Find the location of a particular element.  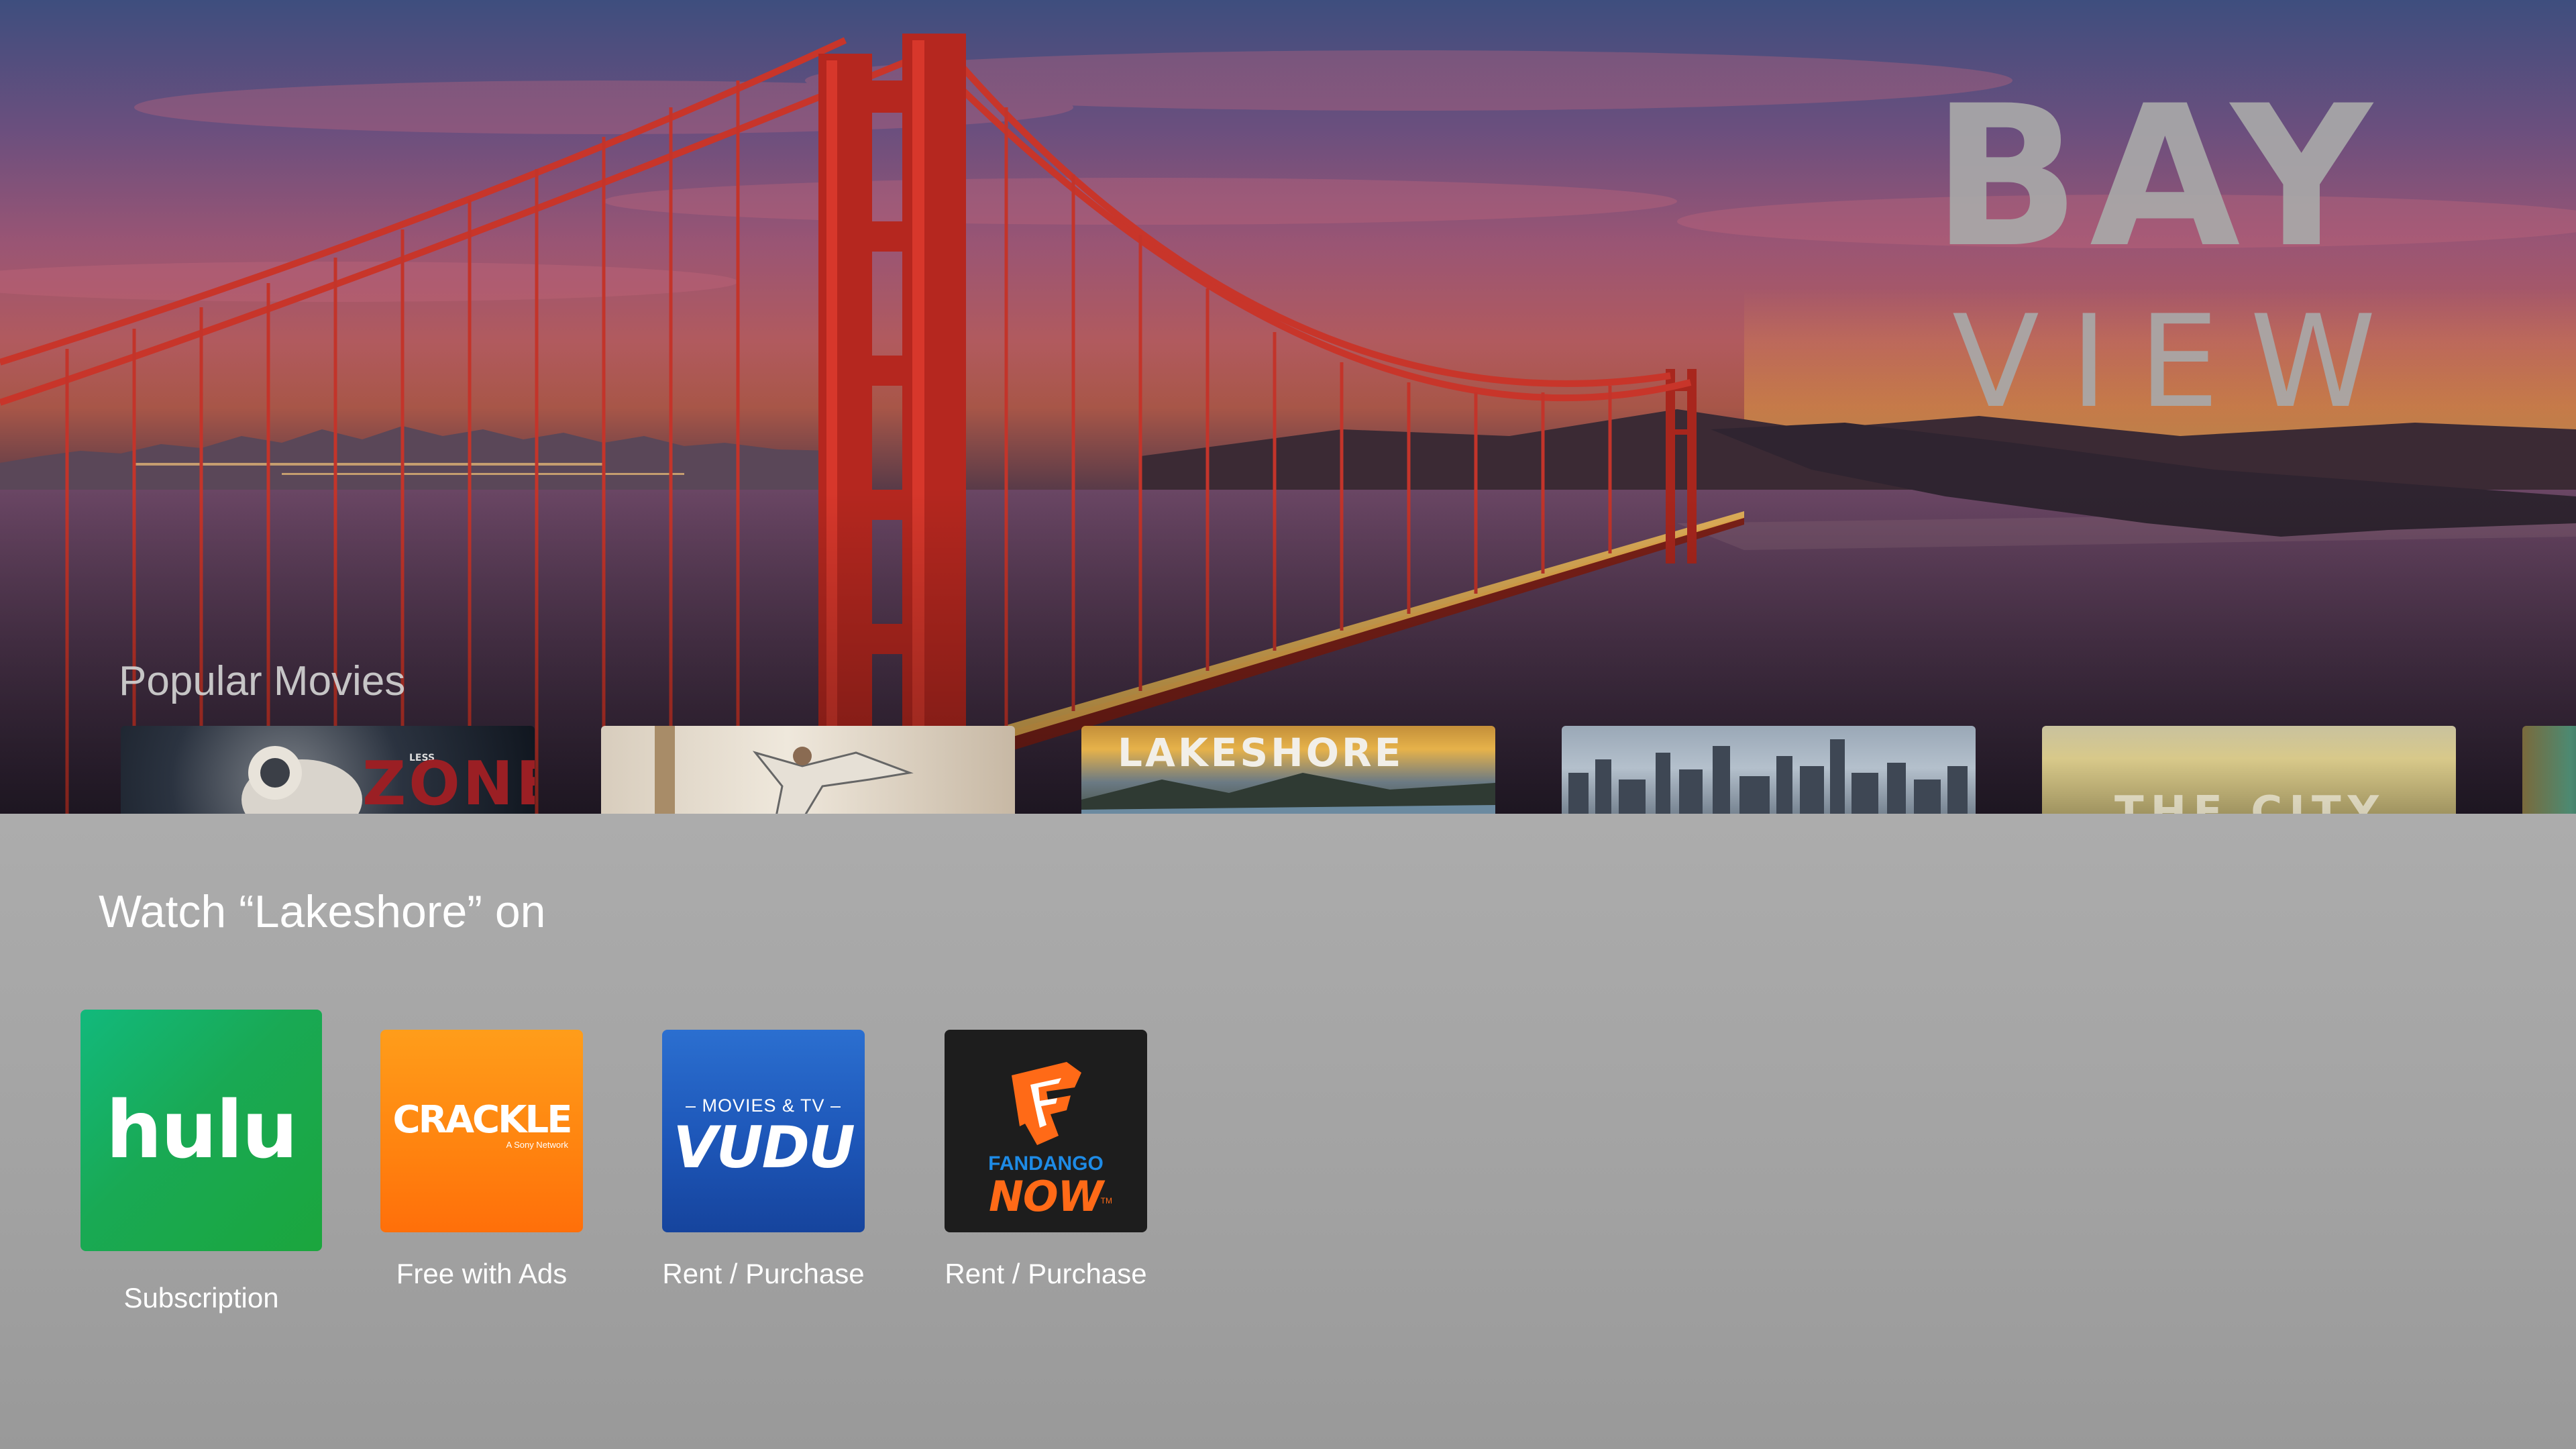

poster-city-skyline is located at coordinates (1769, 770).